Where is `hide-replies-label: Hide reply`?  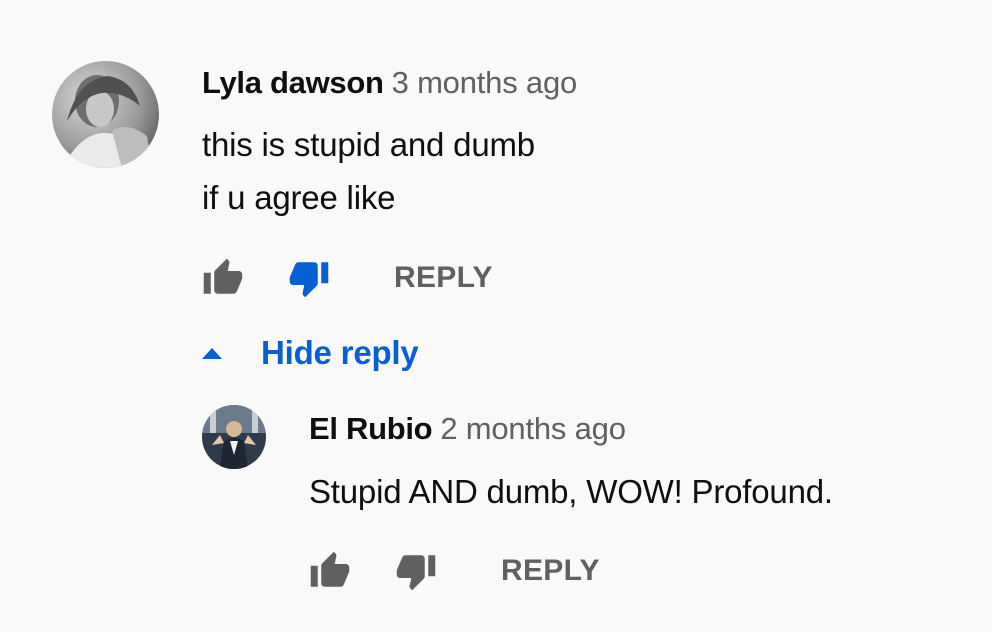
hide-replies-label: Hide reply is located at coordinates (340, 352).